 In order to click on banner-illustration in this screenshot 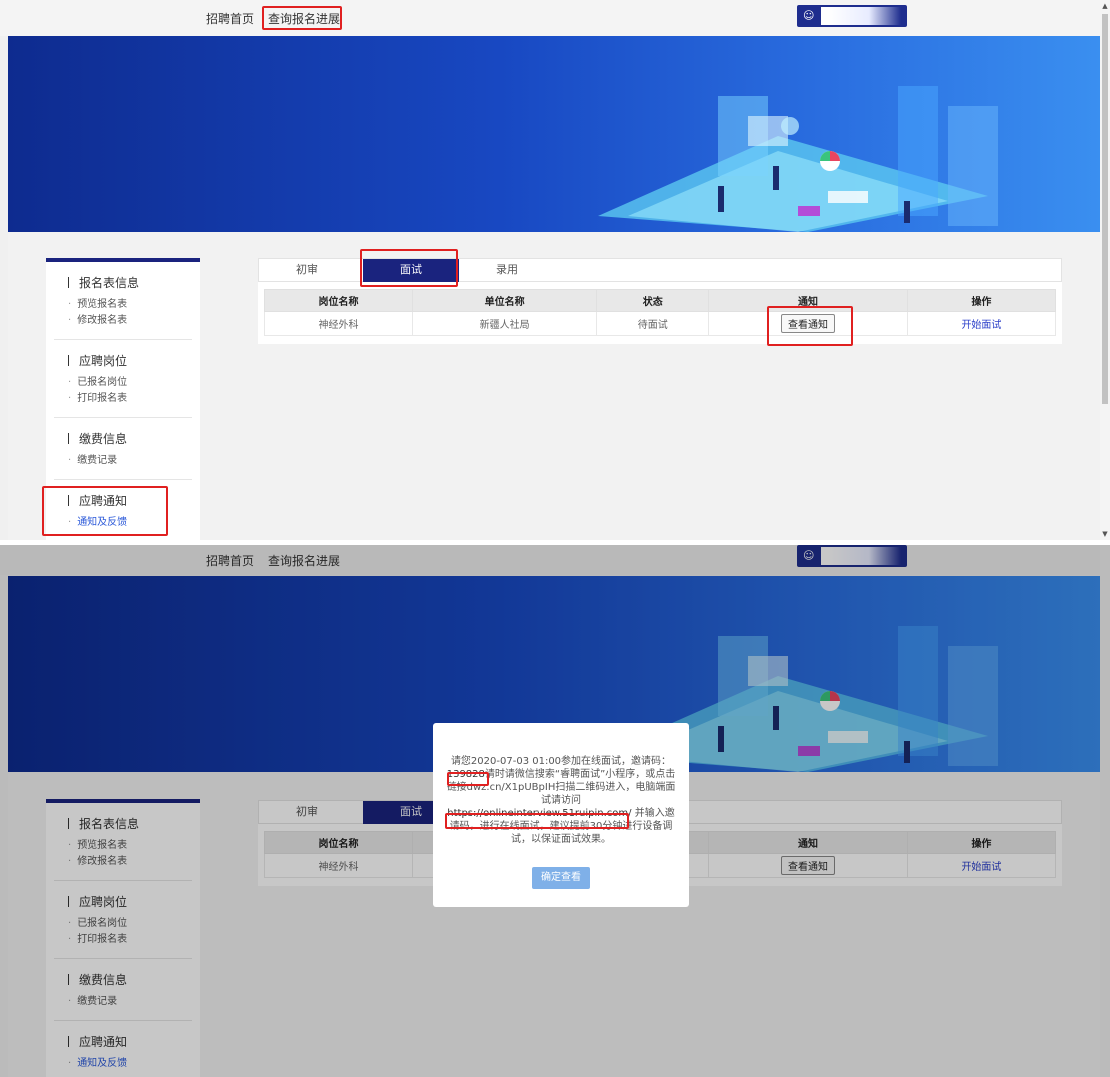, I will do `click(798, 159)`.